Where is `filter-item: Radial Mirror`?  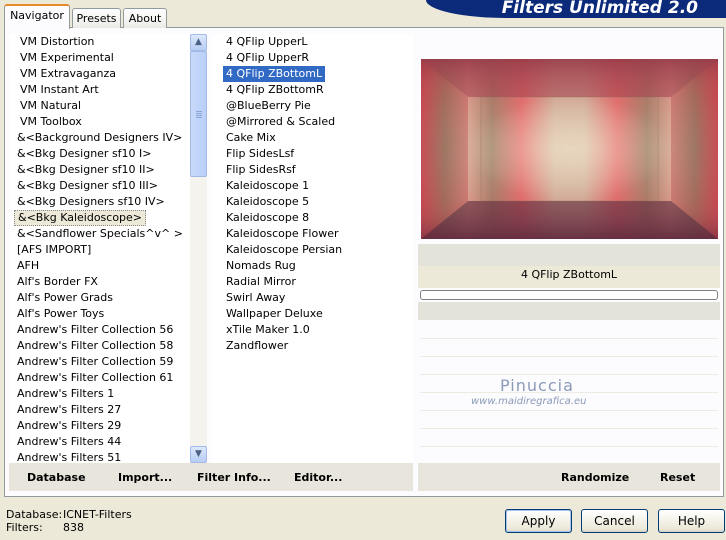 filter-item: Radial Mirror is located at coordinates (261, 282).